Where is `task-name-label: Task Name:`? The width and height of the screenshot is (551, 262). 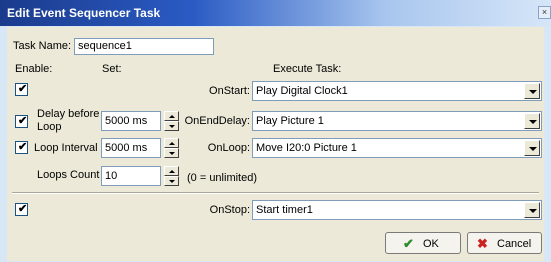
task-name-label: Task Name: is located at coordinates (42, 46).